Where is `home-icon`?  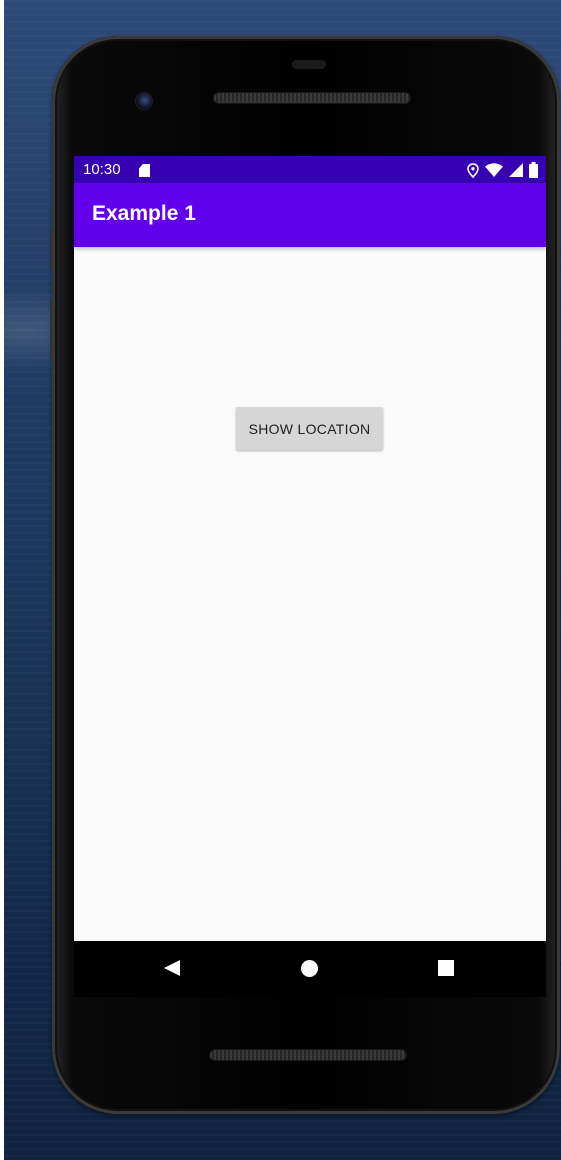
home-icon is located at coordinates (309, 968).